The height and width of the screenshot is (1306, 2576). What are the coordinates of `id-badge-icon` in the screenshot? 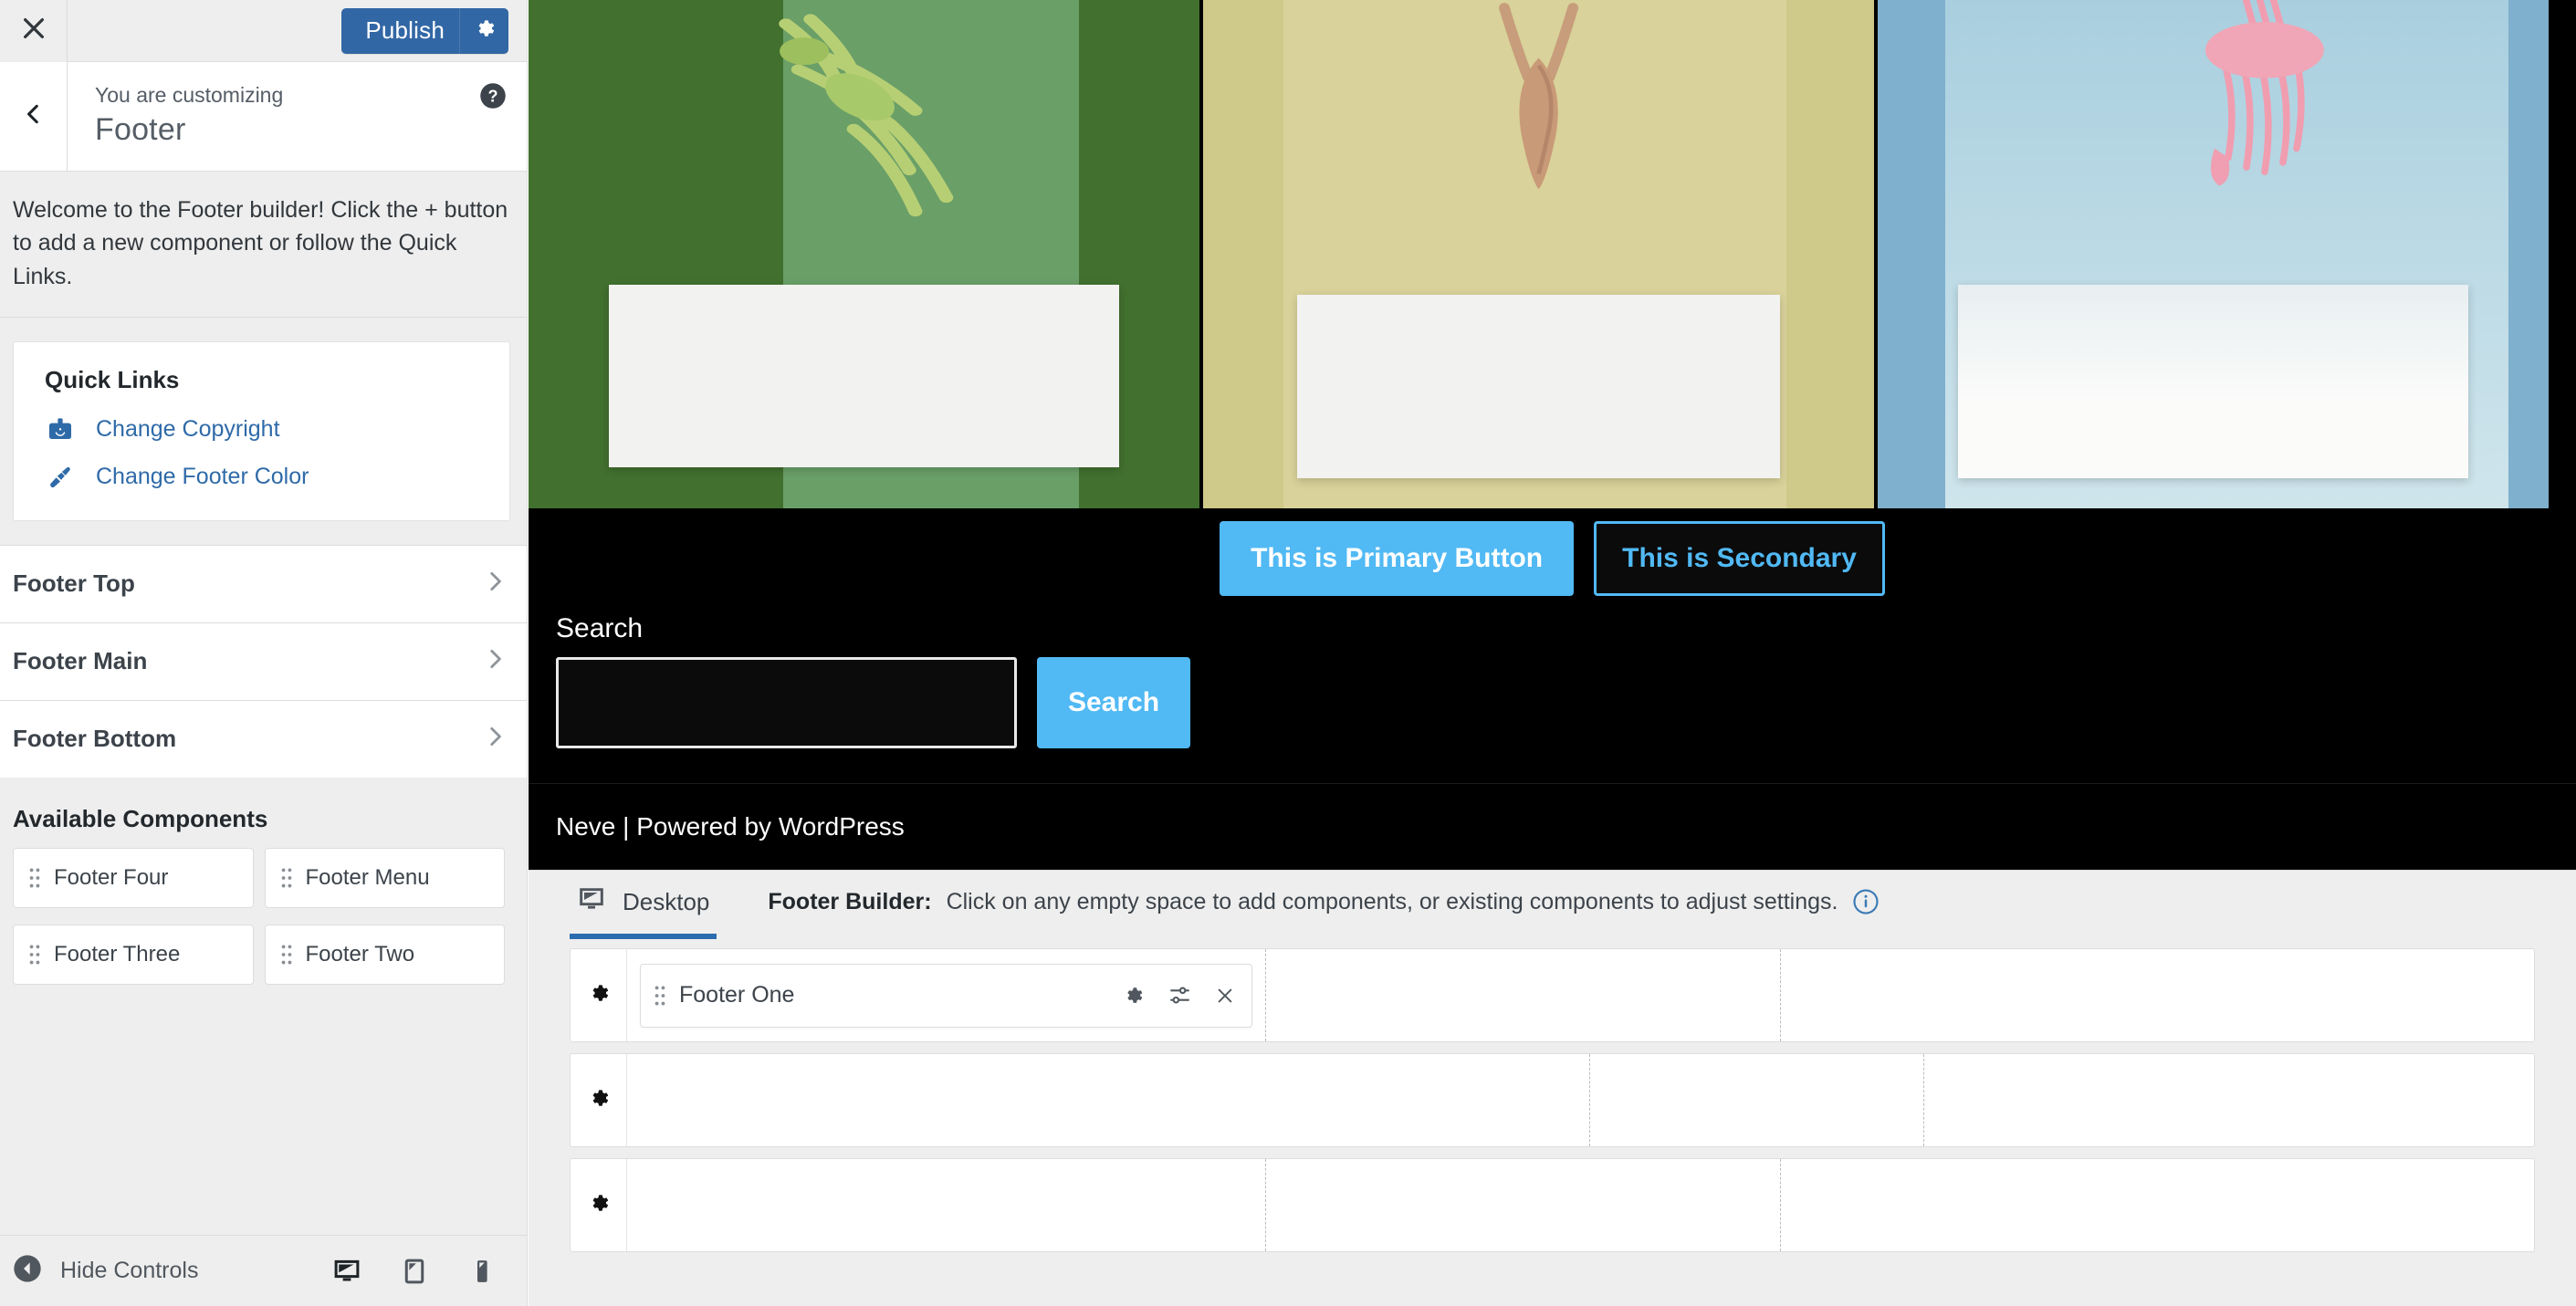 It's located at (61, 429).